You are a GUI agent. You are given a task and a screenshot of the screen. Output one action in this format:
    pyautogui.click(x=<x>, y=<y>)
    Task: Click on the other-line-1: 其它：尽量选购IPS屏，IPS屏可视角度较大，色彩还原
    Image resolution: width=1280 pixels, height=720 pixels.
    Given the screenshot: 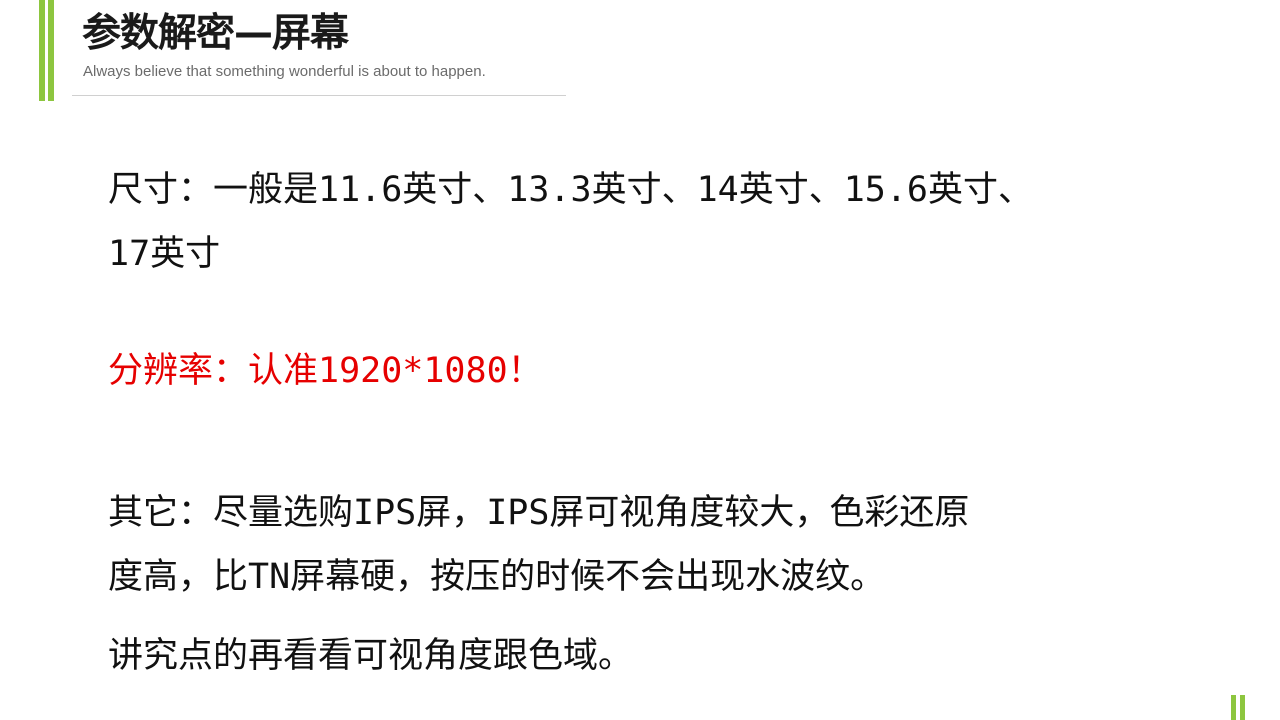 What is the action you would take?
    pyautogui.click(x=539, y=513)
    